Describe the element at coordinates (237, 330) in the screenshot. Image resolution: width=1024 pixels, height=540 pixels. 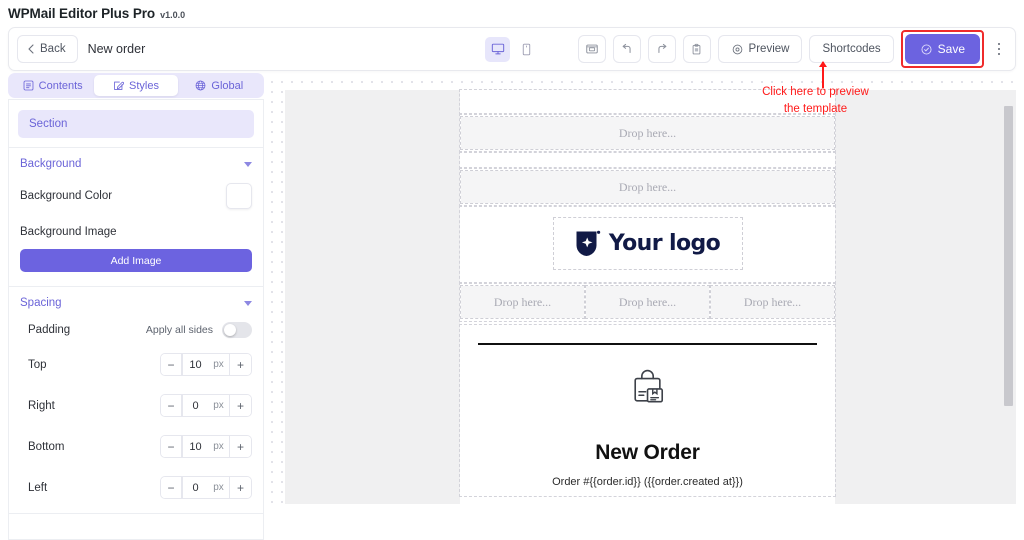
I see `apply-all-sides-toggle` at that location.